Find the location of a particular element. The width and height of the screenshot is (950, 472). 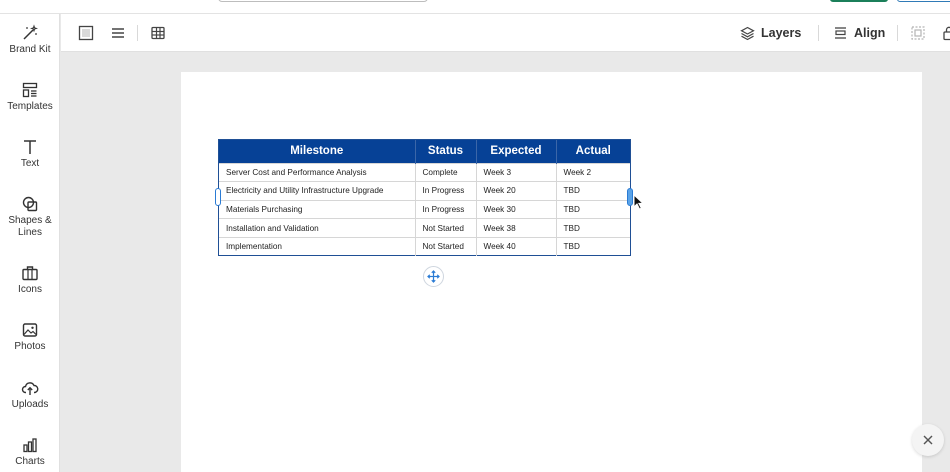

cell-expected: Week 30 is located at coordinates (516, 209).